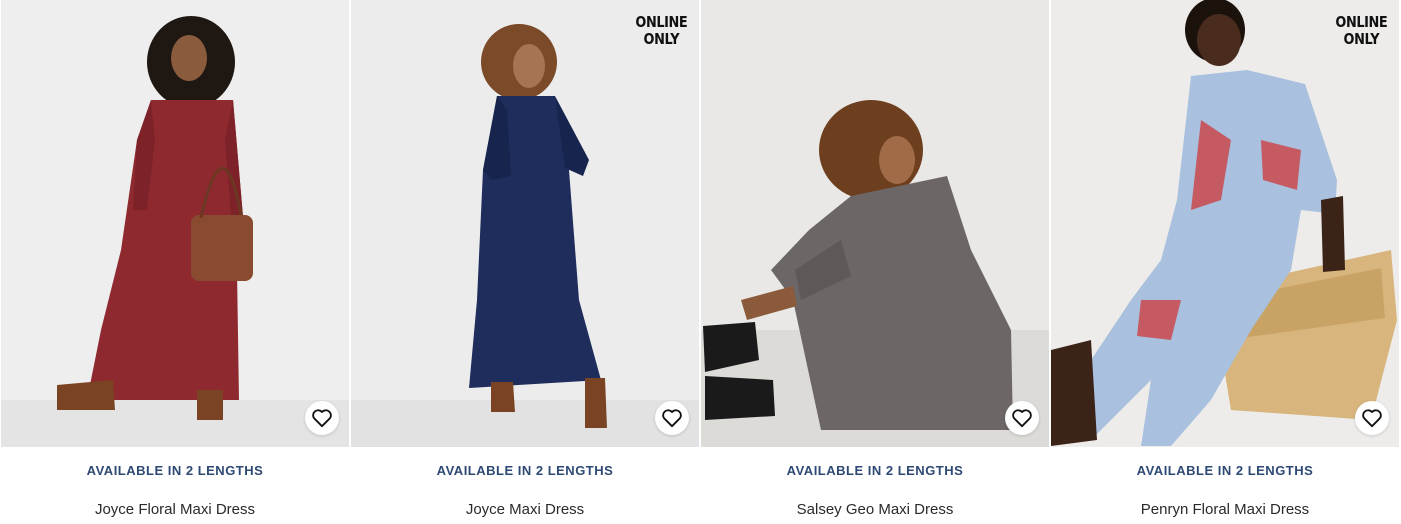 This screenshot has width=1401, height=524. Describe the element at coordinates (525, 509) in the screenshot. I see `product-name: Joyce Maxi Dress` at that location.